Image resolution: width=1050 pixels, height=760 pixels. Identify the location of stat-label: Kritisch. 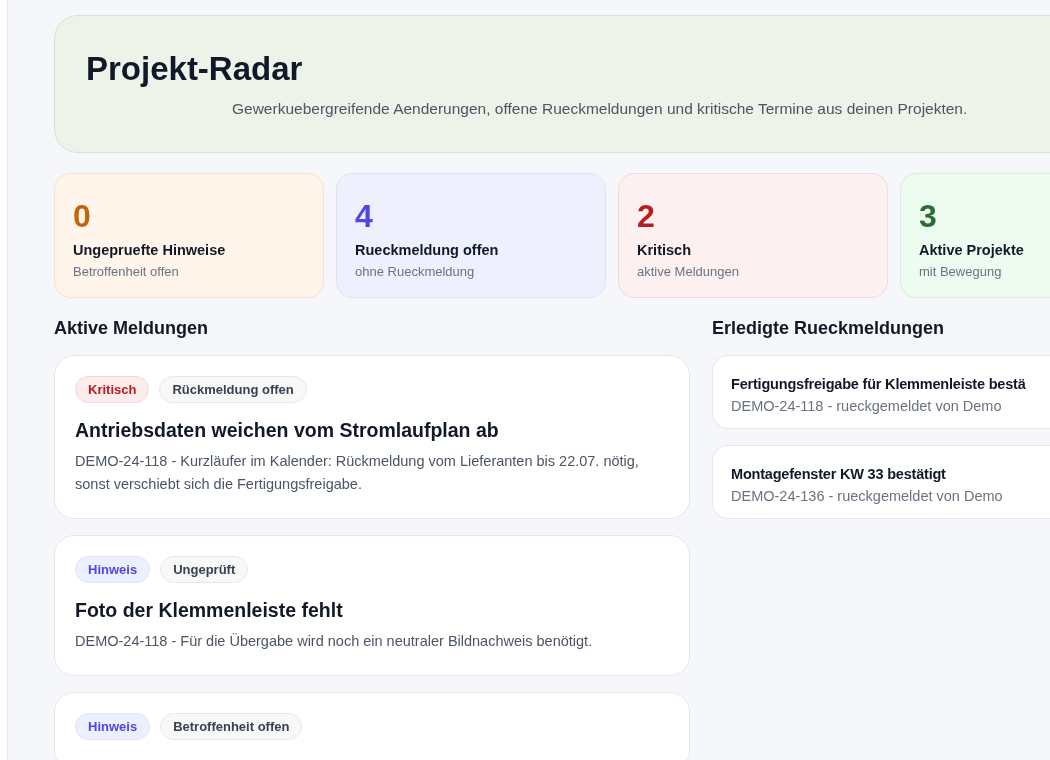
(664, 250).